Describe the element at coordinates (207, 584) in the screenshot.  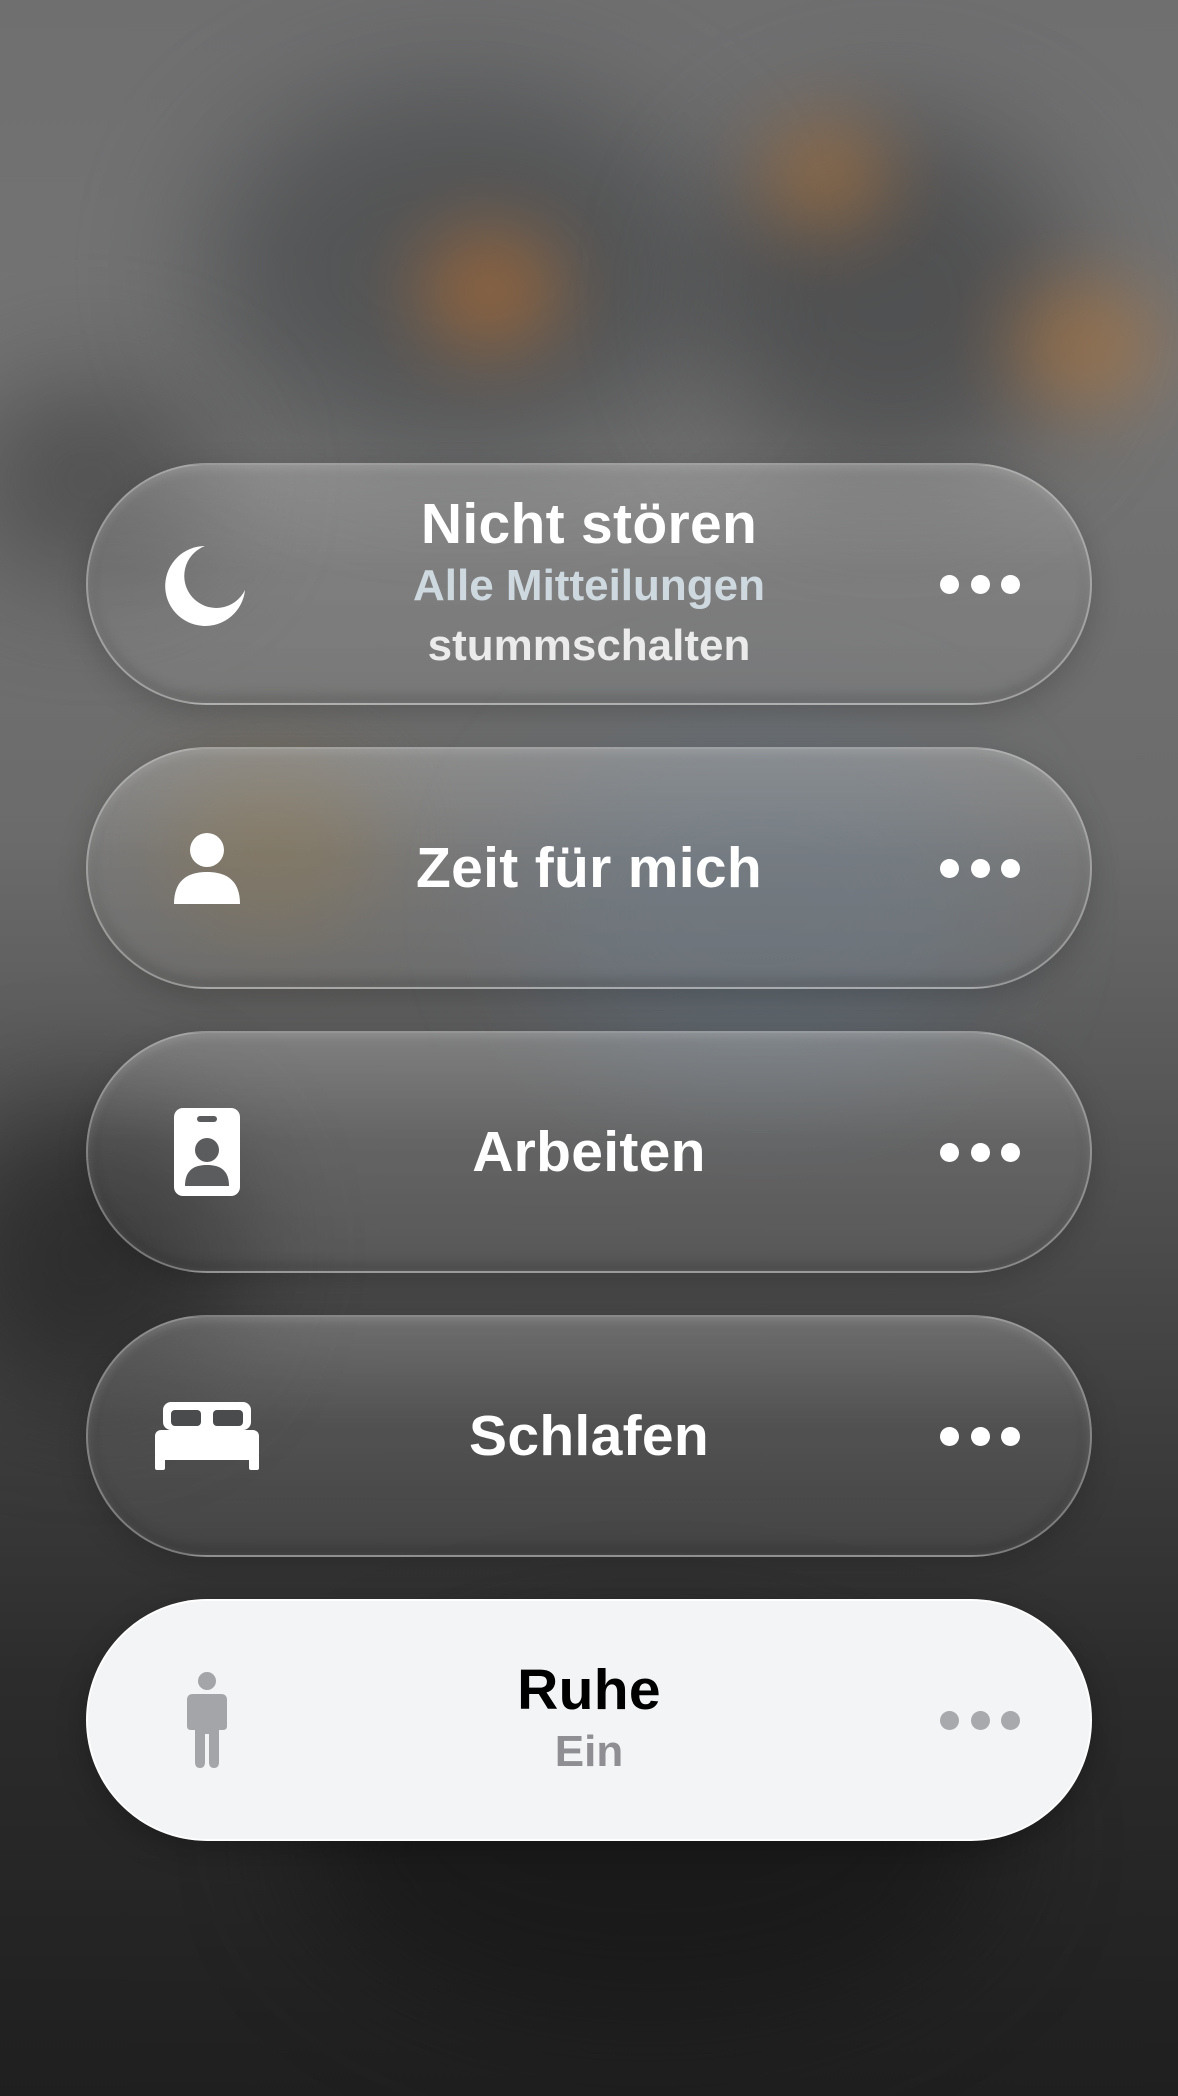
I see `moon-icon` at that location.